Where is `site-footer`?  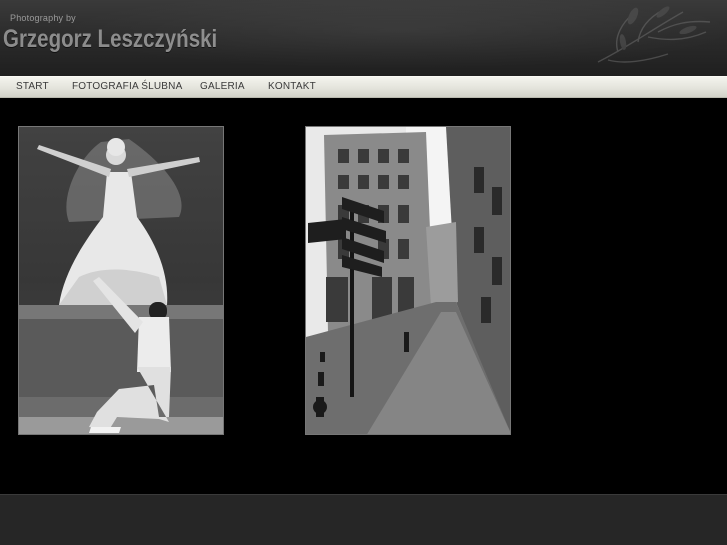 site-footer is located at coordinates (363, 519).